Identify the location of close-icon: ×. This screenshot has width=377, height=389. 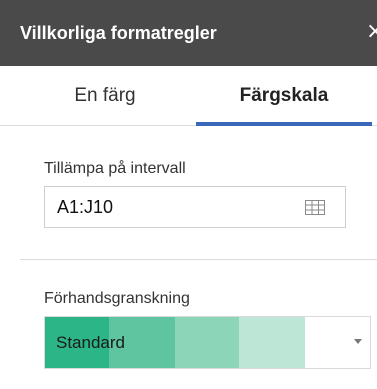
(371, 32).